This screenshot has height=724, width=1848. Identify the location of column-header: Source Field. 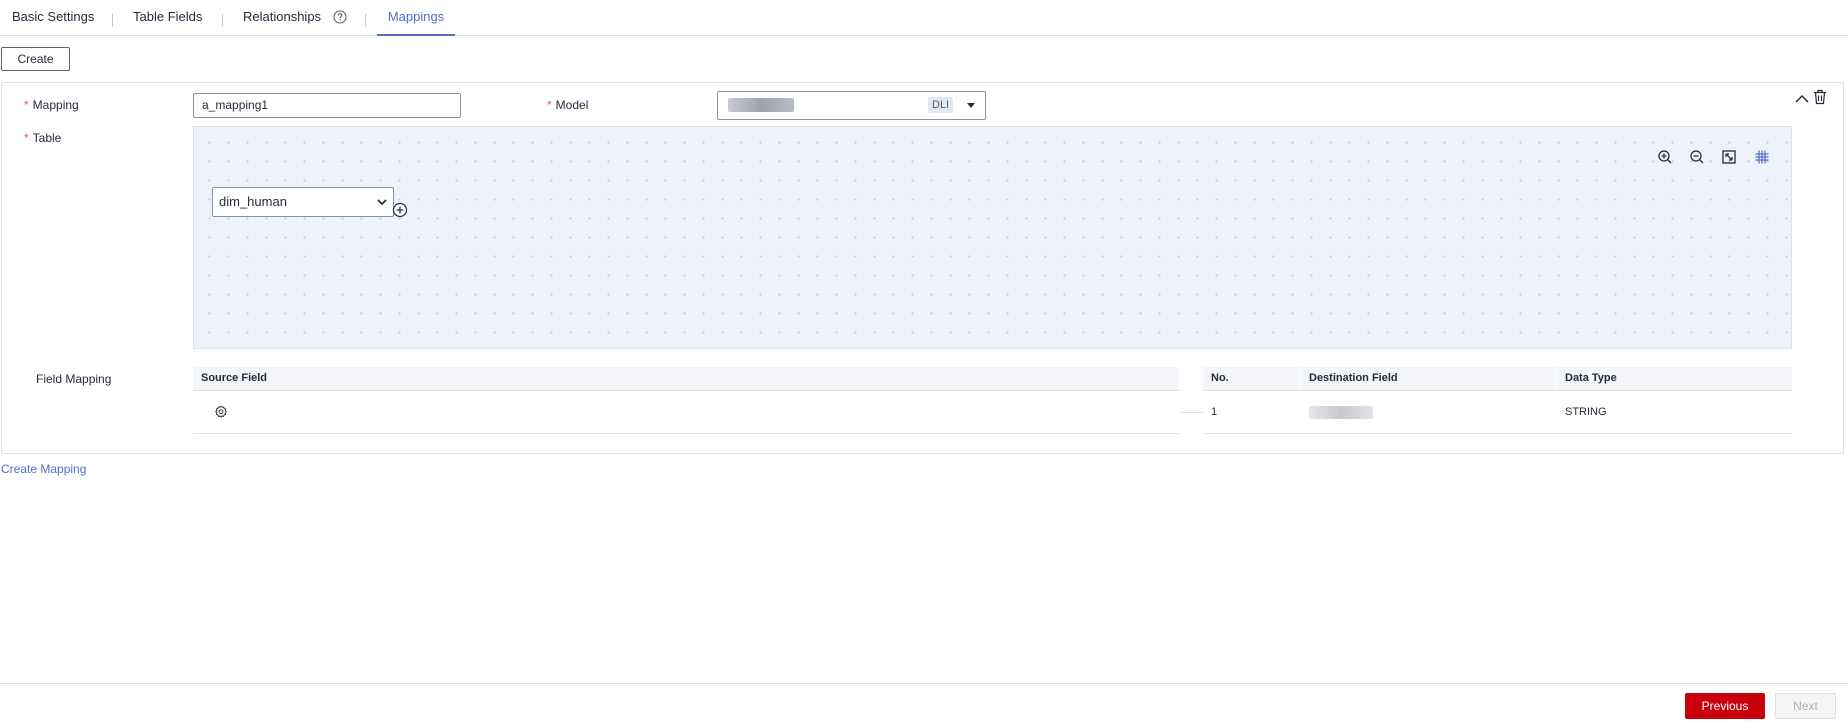
(686, 378).